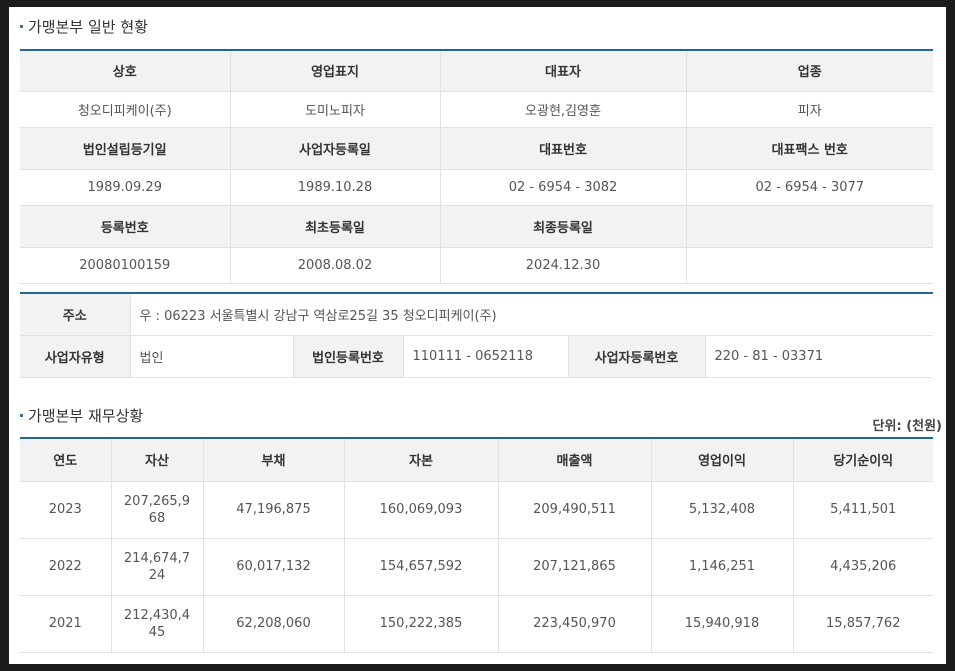 Image resolution: width=955 pixels, height=671 pixels. Describe the element at coordinates (157, 459) in the screenshot. I see `header-assets: 자산` at that location.